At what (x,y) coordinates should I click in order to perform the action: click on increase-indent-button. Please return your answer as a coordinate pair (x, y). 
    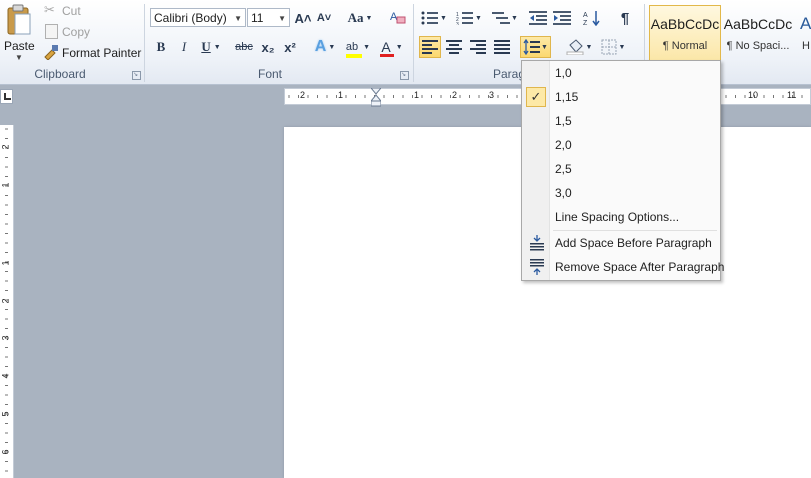
    Looking at the image, I should click on (562, 18).